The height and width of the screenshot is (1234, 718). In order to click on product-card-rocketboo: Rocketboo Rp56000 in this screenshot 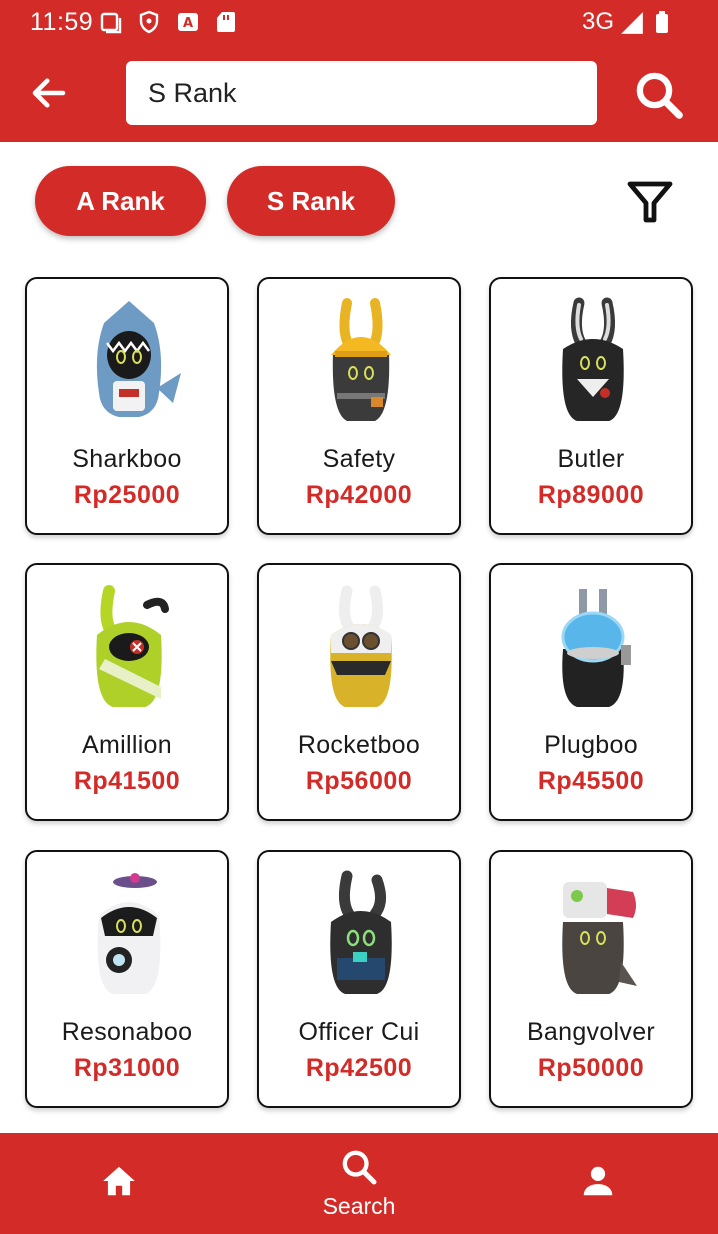, I will do `click(359, 692)`.